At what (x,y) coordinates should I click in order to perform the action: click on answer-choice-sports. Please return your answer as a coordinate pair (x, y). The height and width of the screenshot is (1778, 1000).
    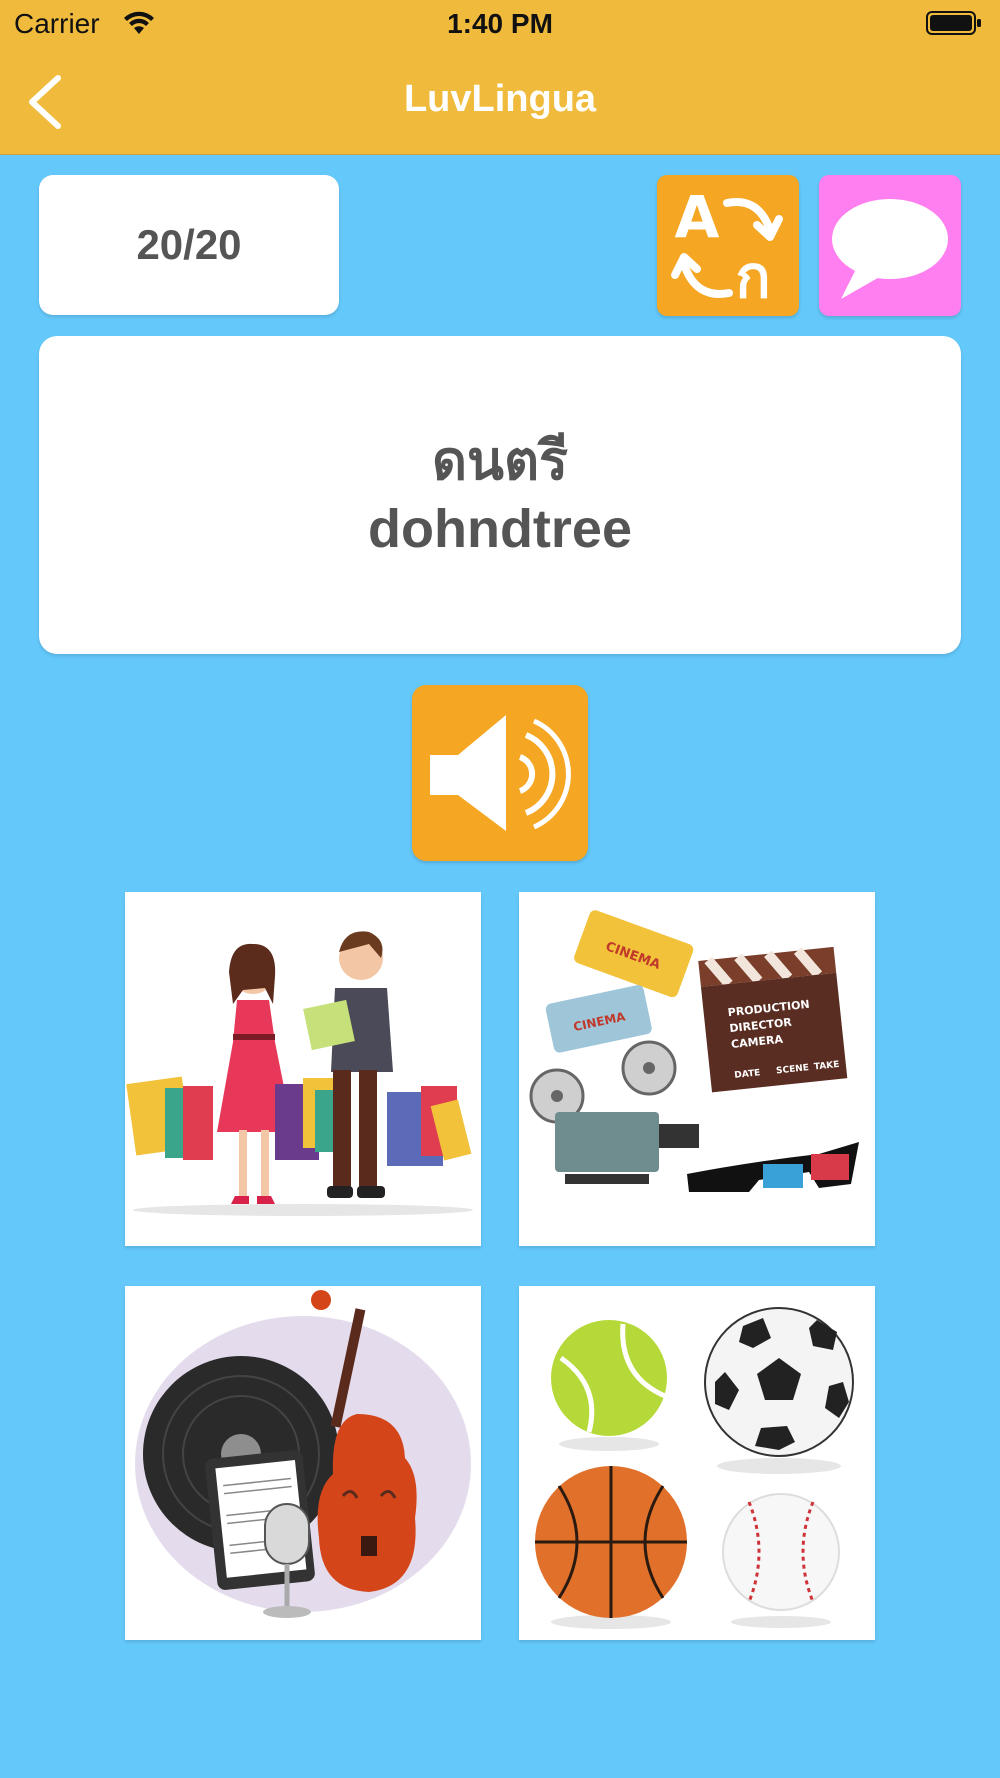
    Looking at the image, I should click on (697, 1463).